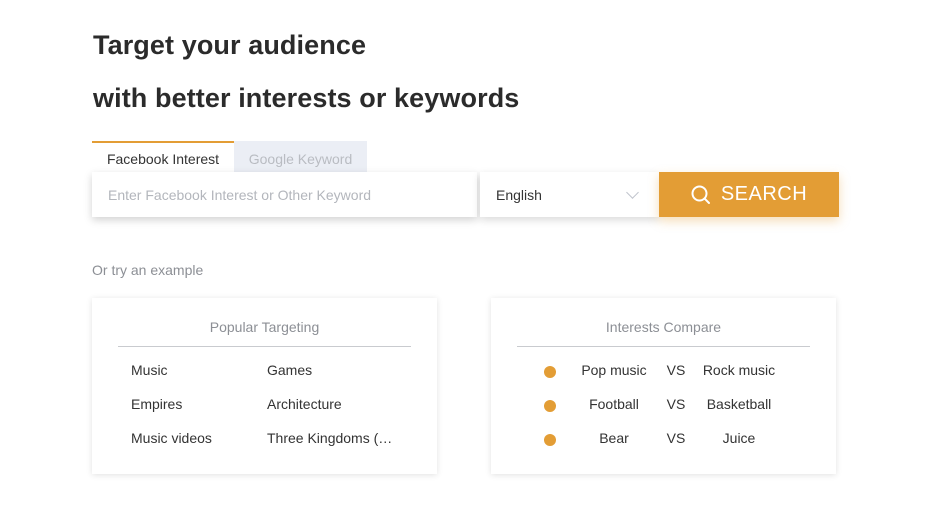 This screenshot has height=515, width=929. Describe the element at coordinates (614, 370) in the screenshot. I see `compare-interest-a: Pop music` at that location.